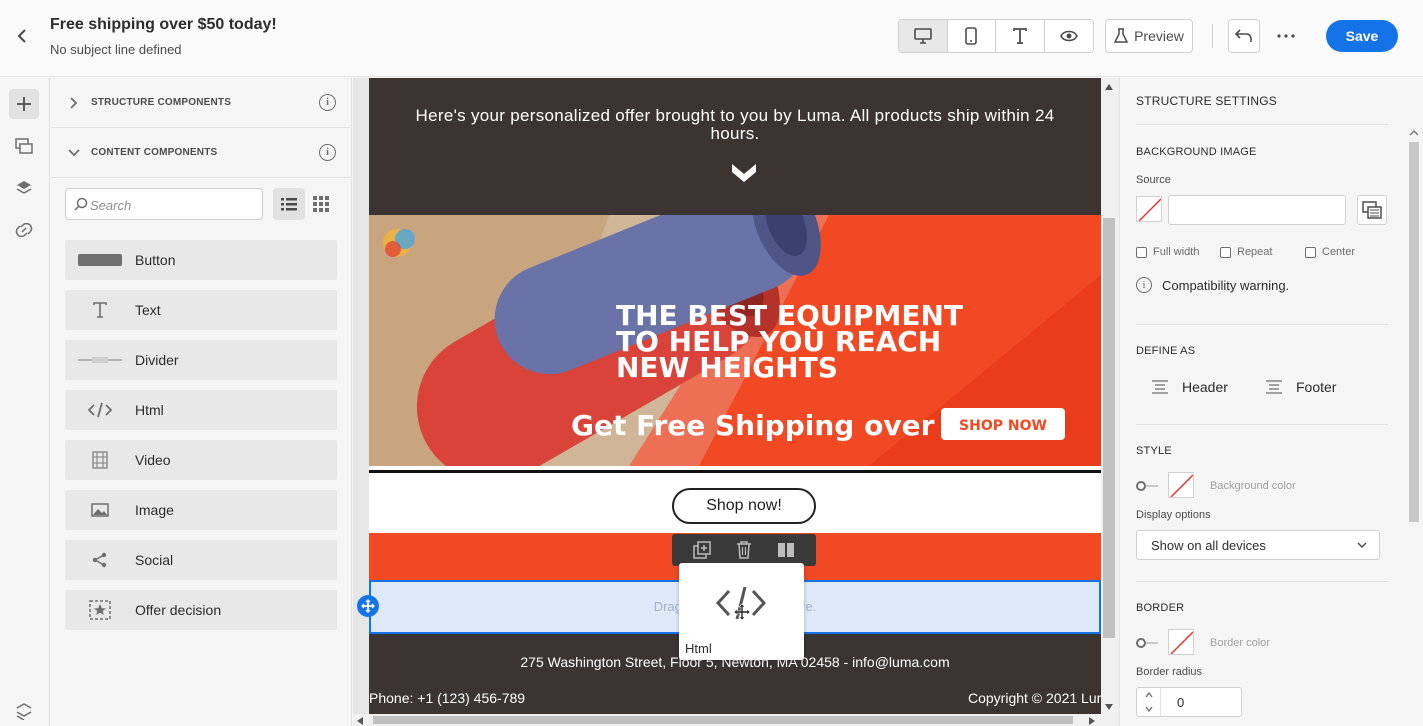  What do you see at coordinates (701, 550) in the screenshot?
I see `duplicate-icon` at bounding box center [701, 550].